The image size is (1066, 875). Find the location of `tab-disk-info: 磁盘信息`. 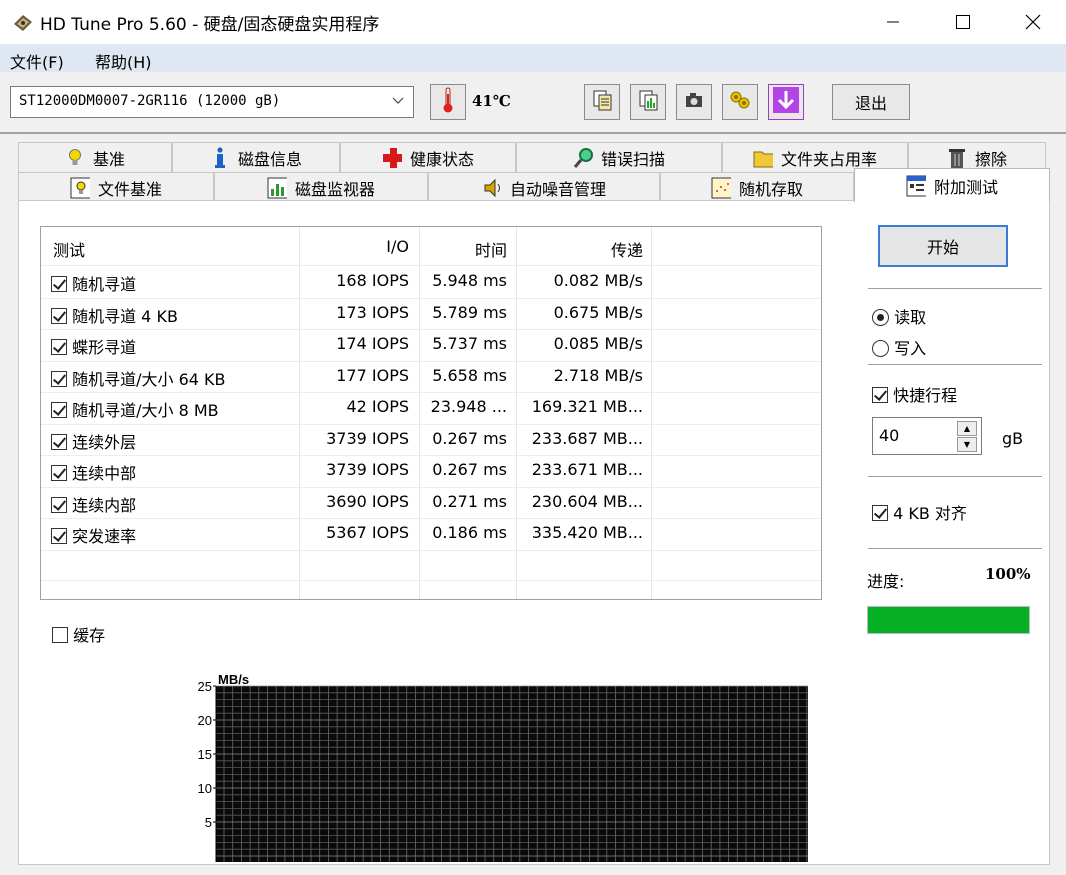

tab-disk-info: 磁盘信息 is located at coordinates (256, 157).